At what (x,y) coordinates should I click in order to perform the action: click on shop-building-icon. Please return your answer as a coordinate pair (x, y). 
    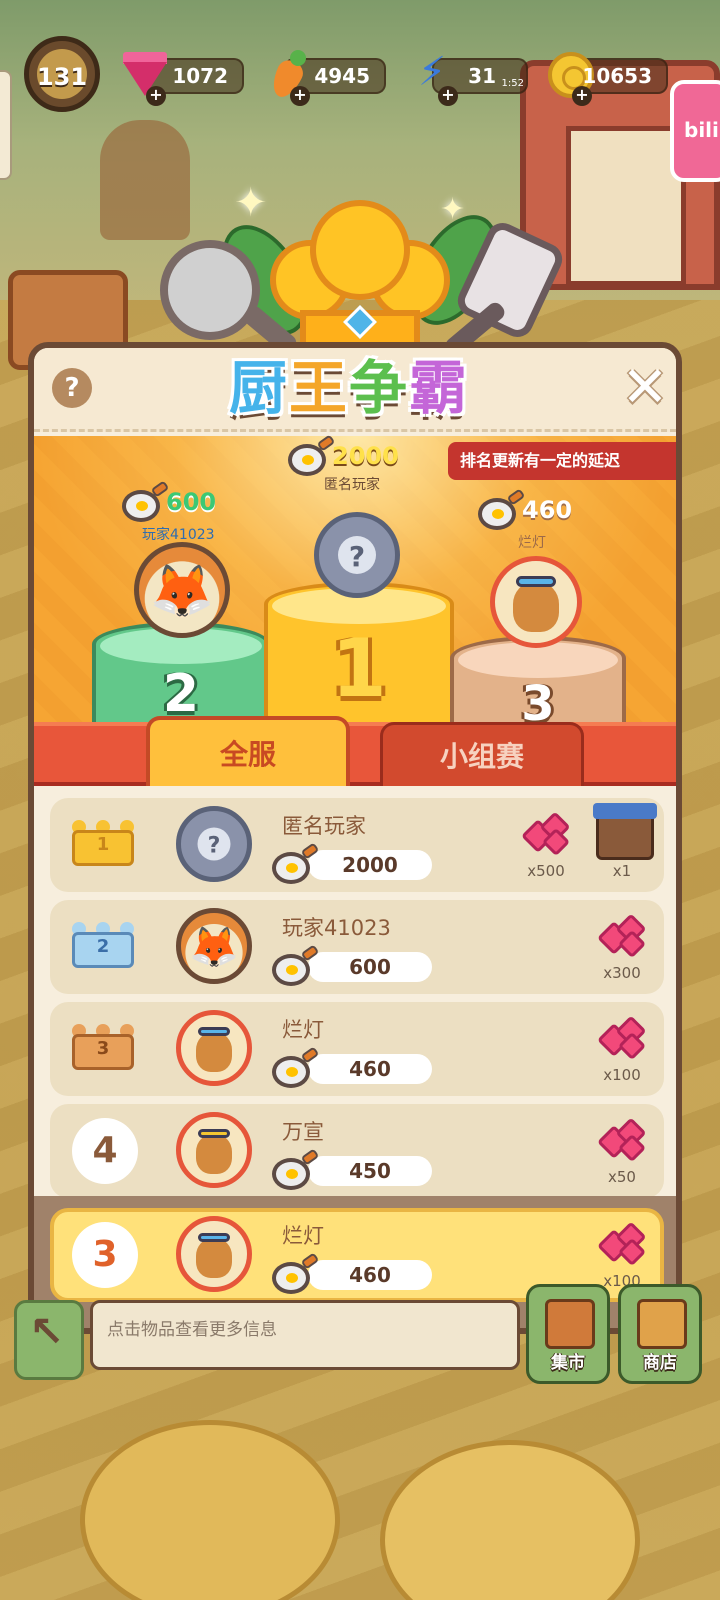
    Looking at the image, I should click on (625, 831).